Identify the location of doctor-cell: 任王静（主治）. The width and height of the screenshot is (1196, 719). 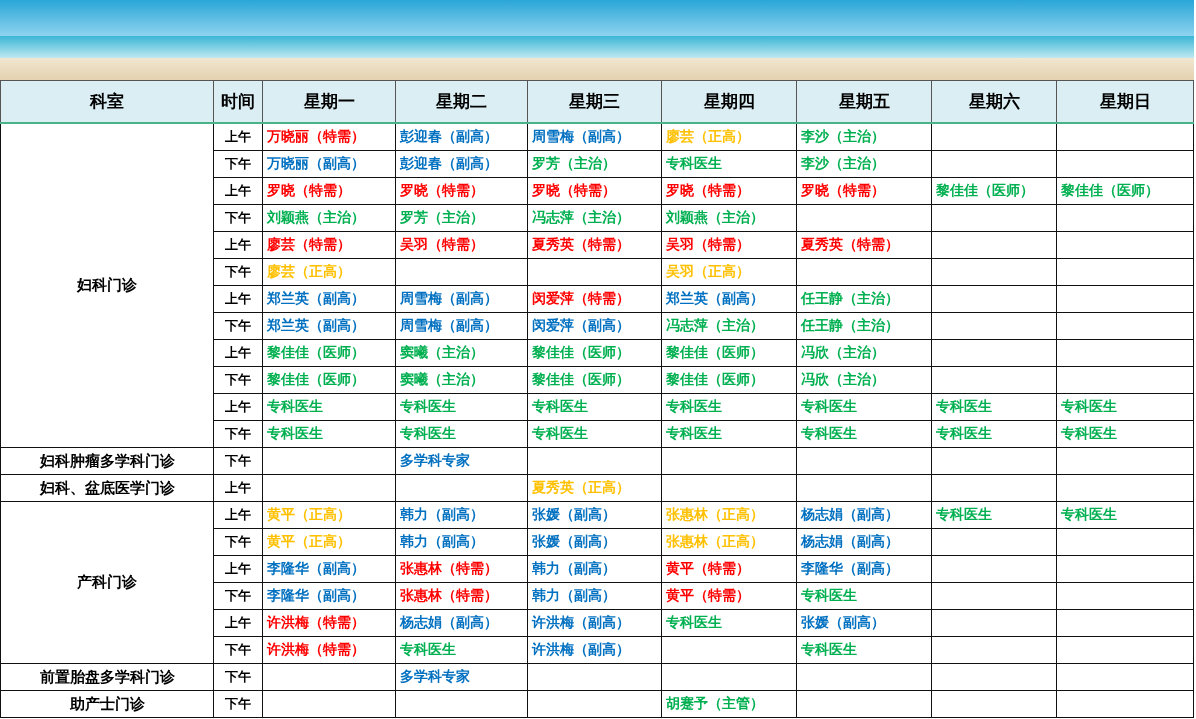
(864, 326).